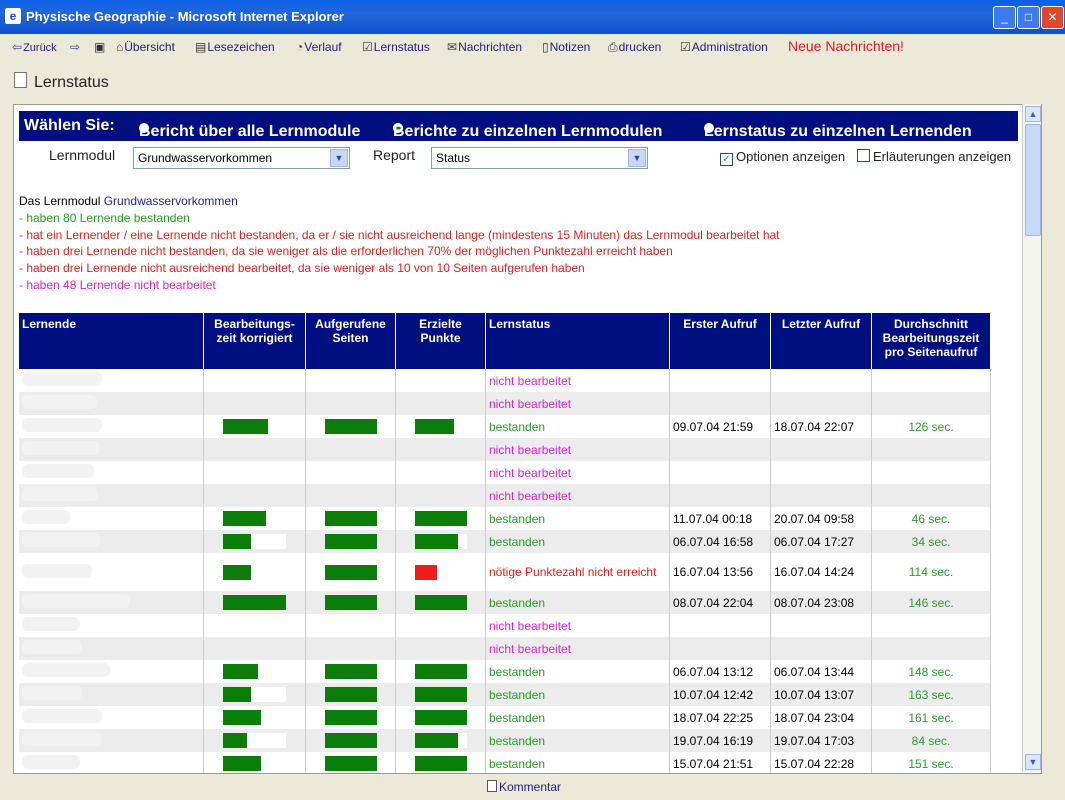 The image size is (1065, 800). I want to click on avg-time-cell: 84 sec., so click(931, 740).